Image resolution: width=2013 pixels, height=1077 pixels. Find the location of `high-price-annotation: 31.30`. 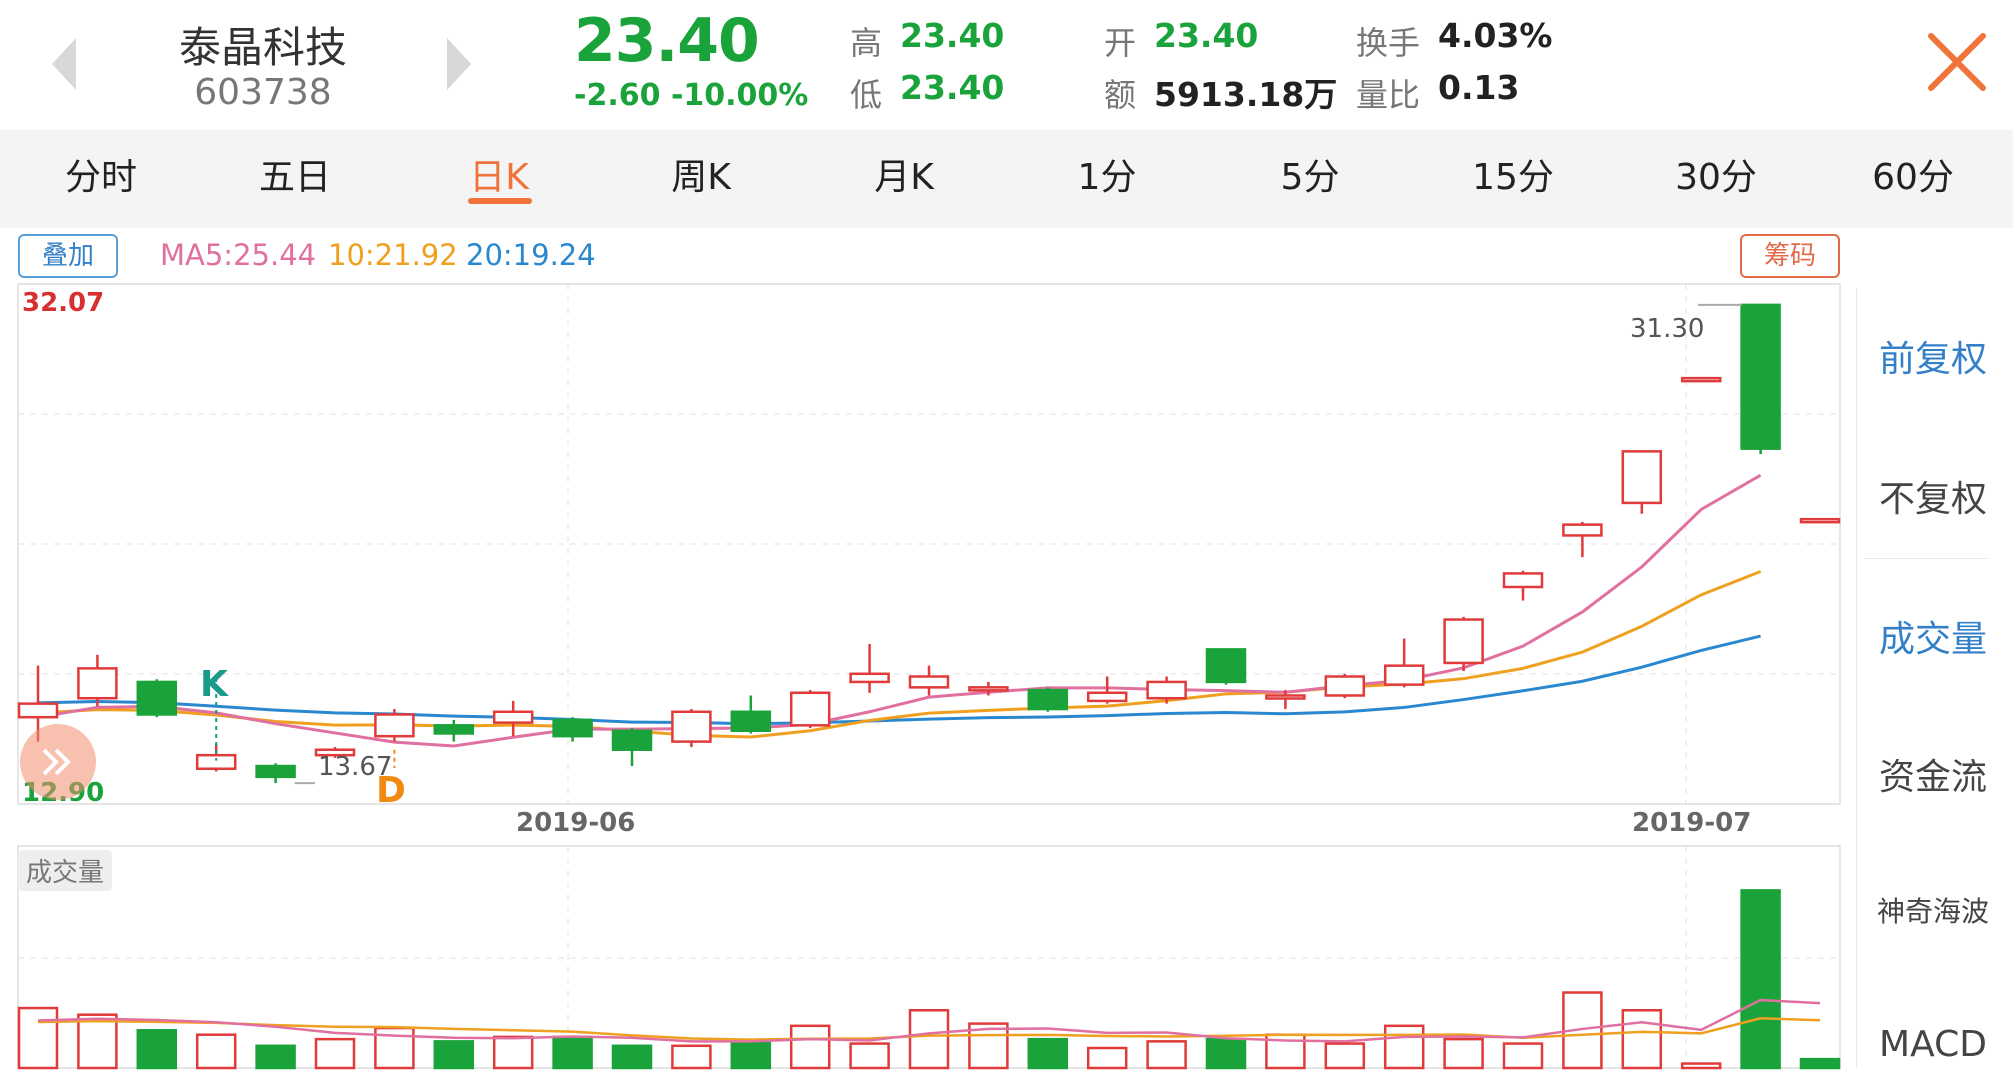

high-price-annotation: 31.30 is located at coordinates (1667, 329).